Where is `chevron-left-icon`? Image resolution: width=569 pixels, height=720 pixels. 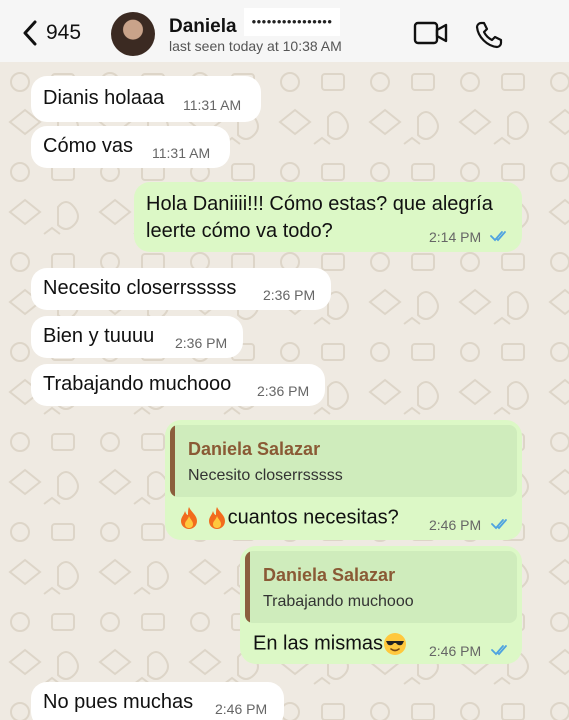 chevron-left-icon is located at coordinates (30, 33).